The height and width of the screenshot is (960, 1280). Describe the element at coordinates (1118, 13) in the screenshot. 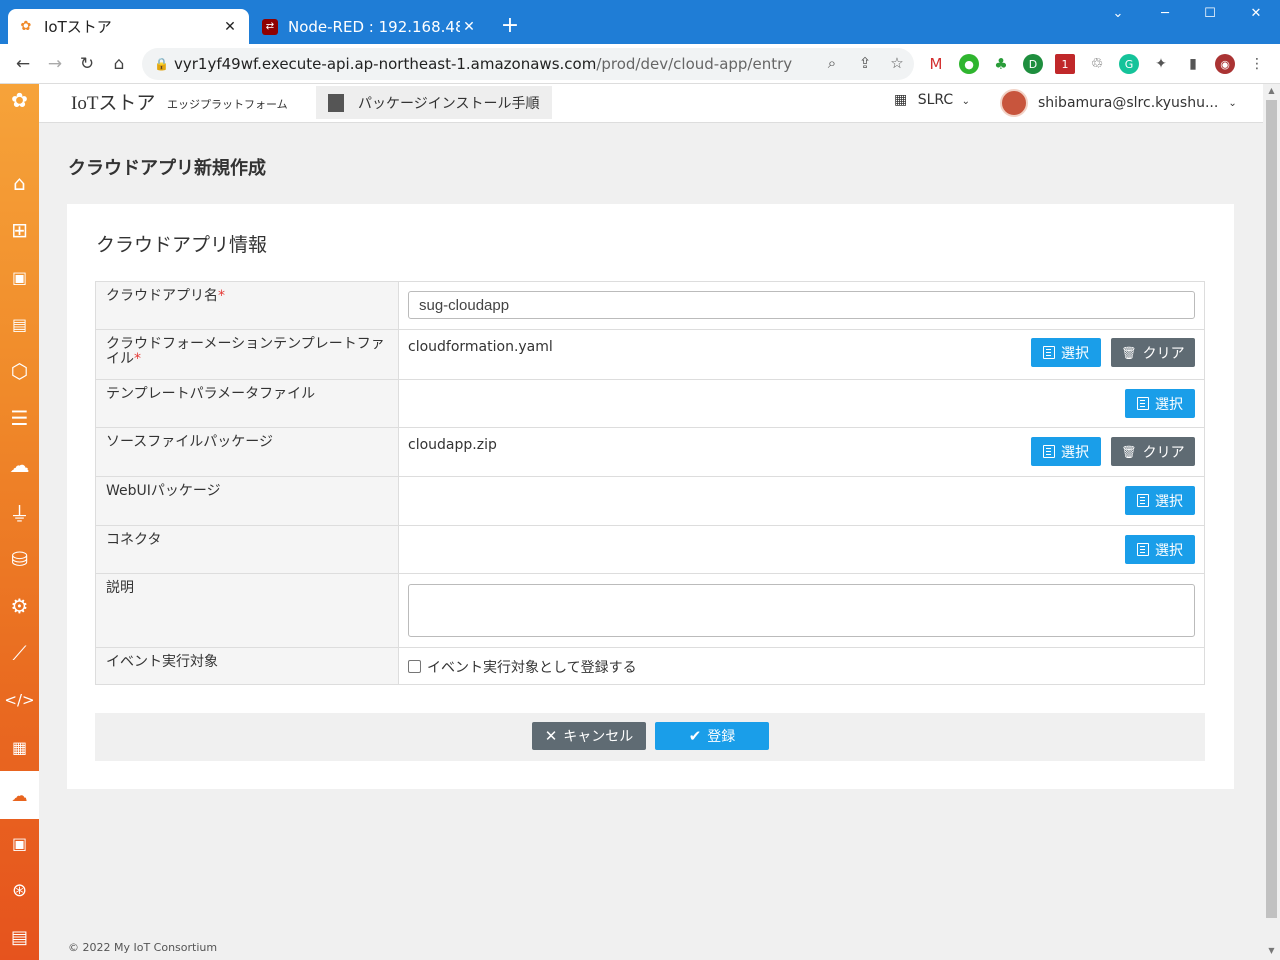

I see `tab-search-icon: ⌄` at that location.